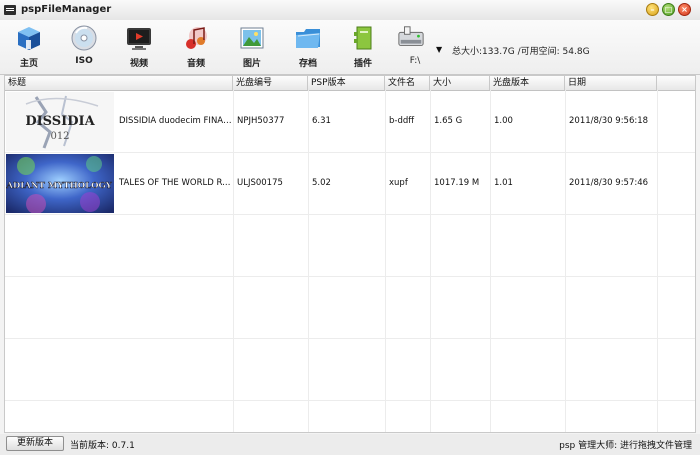  I want to click on cell-disc-version: 1.01, so click(503, 183).